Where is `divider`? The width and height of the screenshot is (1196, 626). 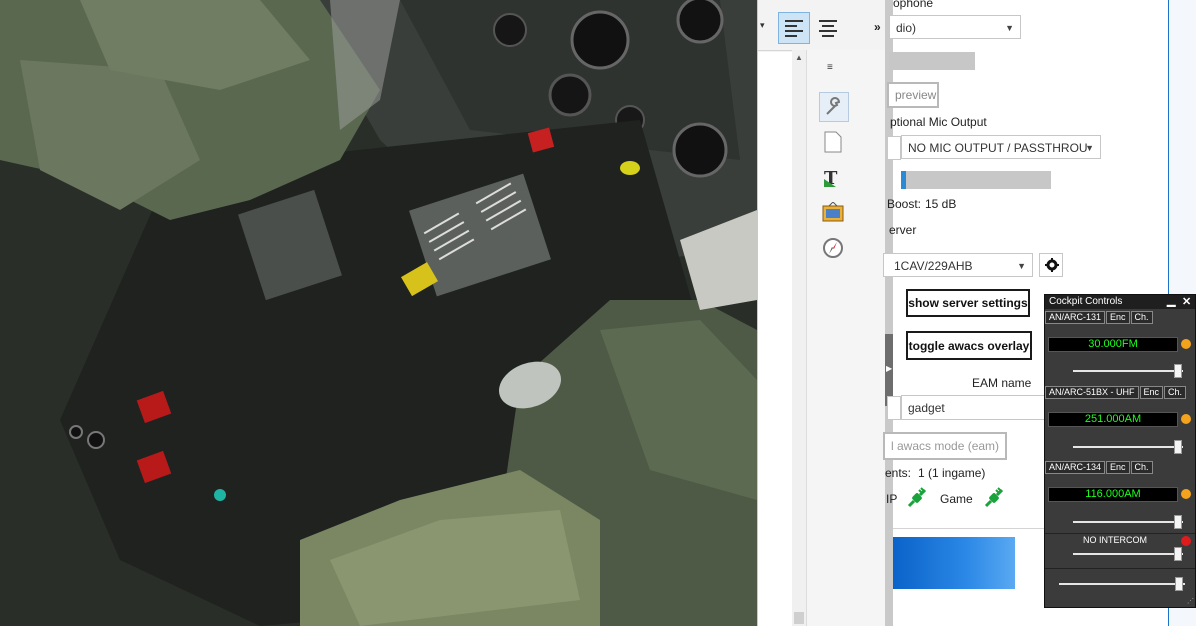
divider is located at coordinates (969, 528).